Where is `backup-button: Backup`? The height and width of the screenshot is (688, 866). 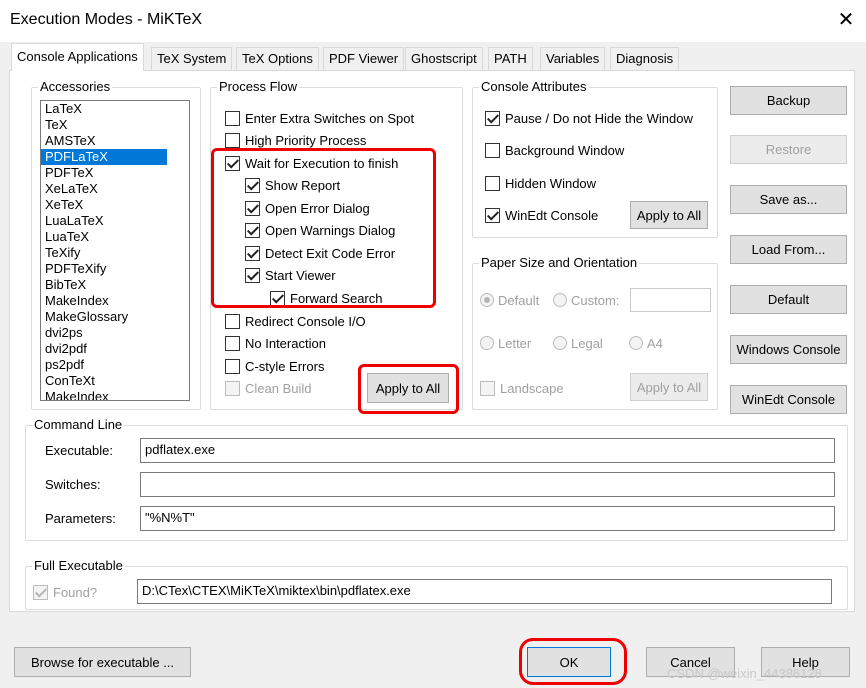
backup-button: Backup is located at coordinates (788, 100).